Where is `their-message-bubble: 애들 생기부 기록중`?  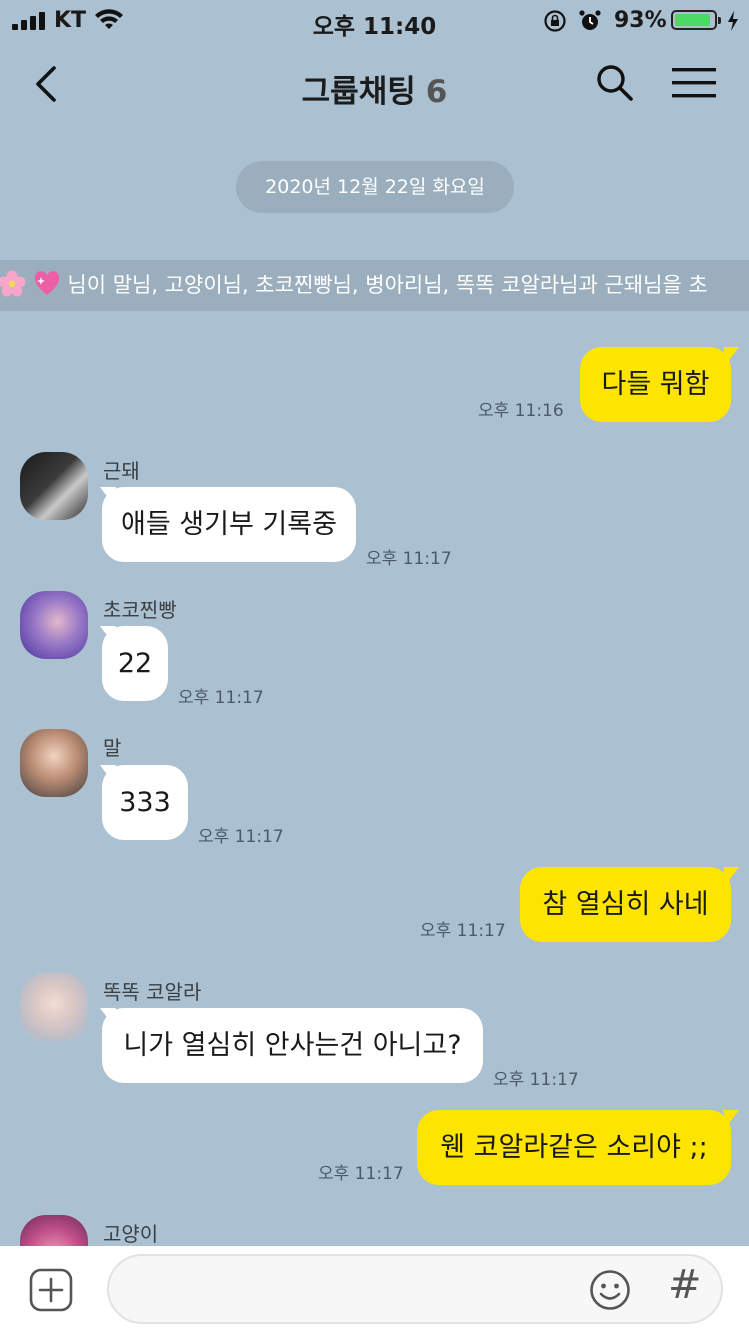 their-message-bubble: 애들 생기부 기록중 is located at coordinates (229, 524).